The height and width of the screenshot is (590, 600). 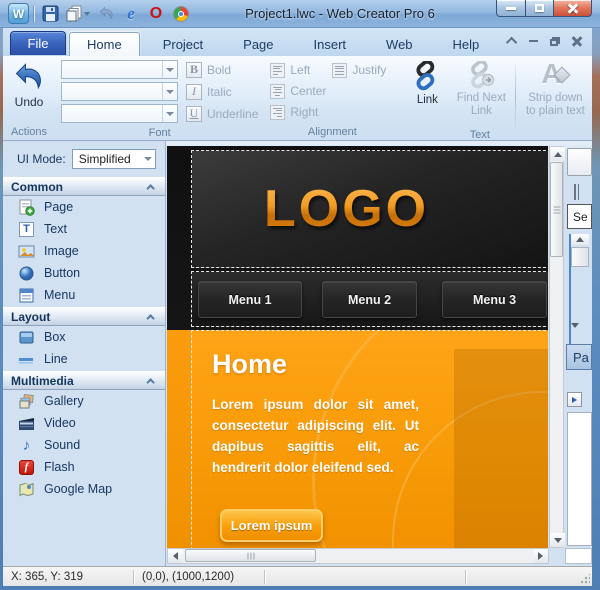 What do you see at coordinates (84, 186) in the screenshot?
I see `section-header-common: Common` at bounding box center [84, 186].